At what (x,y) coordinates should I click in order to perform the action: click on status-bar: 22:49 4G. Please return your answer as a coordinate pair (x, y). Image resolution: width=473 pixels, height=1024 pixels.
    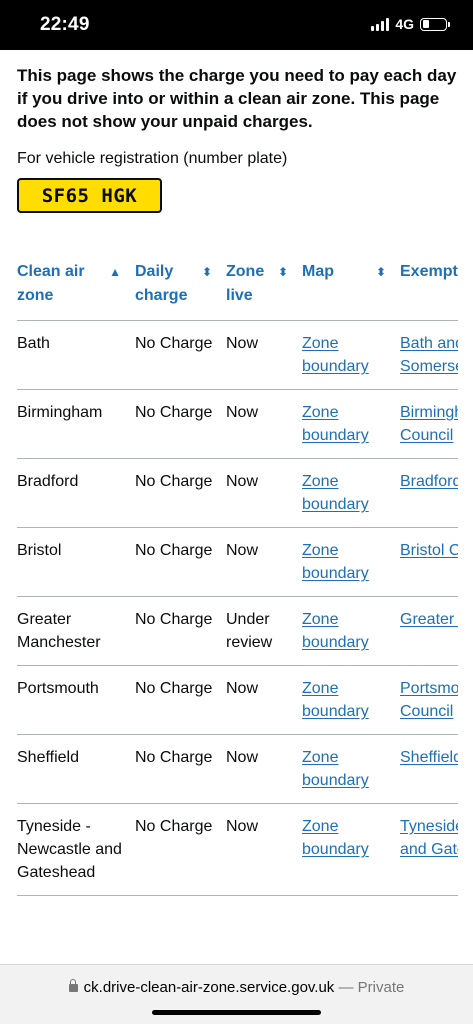
    Looking at the image, I should click on (236, 25).